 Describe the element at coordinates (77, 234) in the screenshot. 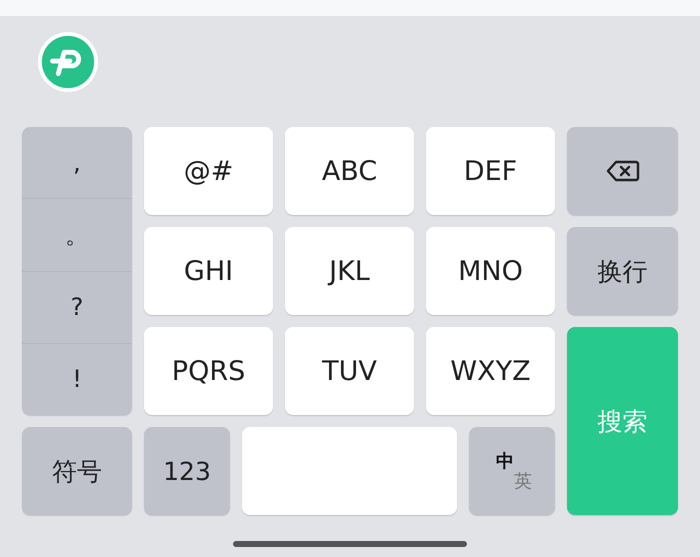

I see `punctuation-key: 。` at that location.